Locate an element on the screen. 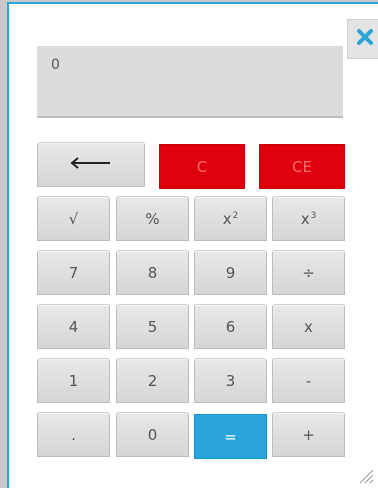 The width and height of the screenshot is (378, 488). square-base: x is located at coordinates (227, 218).